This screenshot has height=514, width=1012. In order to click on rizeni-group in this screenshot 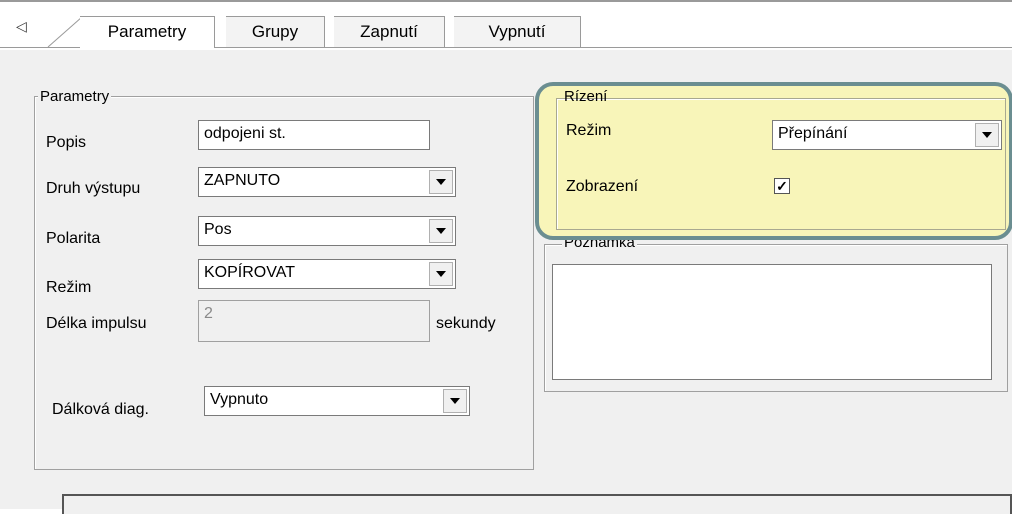, I will do `click(781, 164)`.